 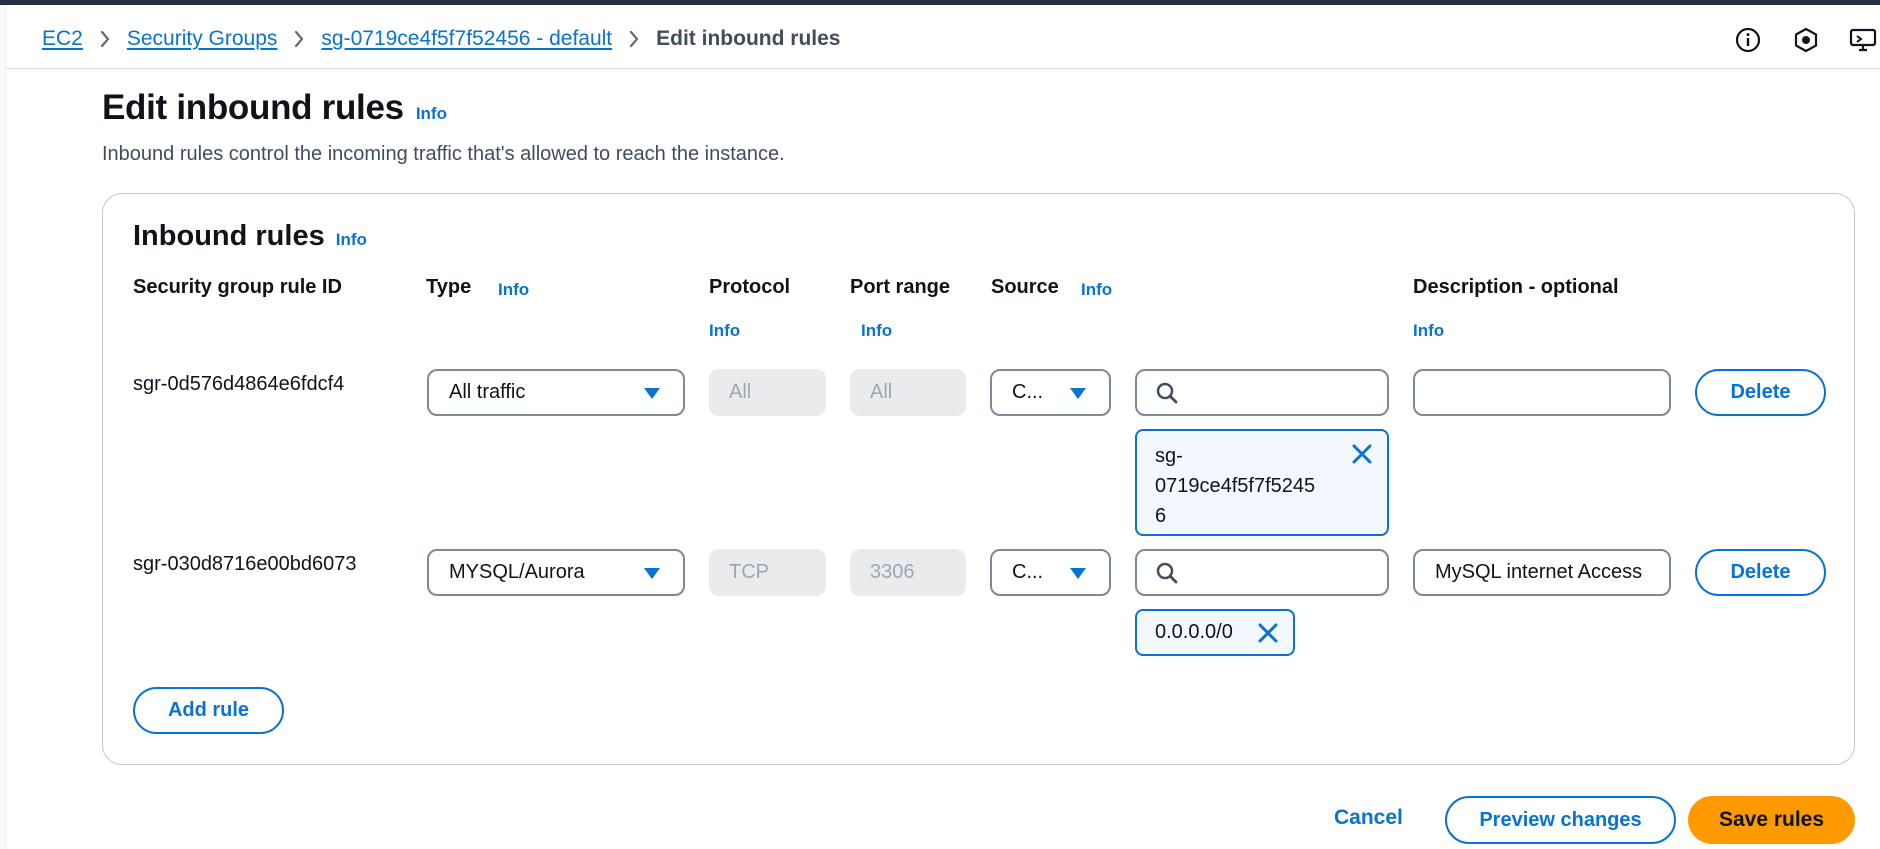 I want to click on notifications-icon, so click(x=1806, y=40).